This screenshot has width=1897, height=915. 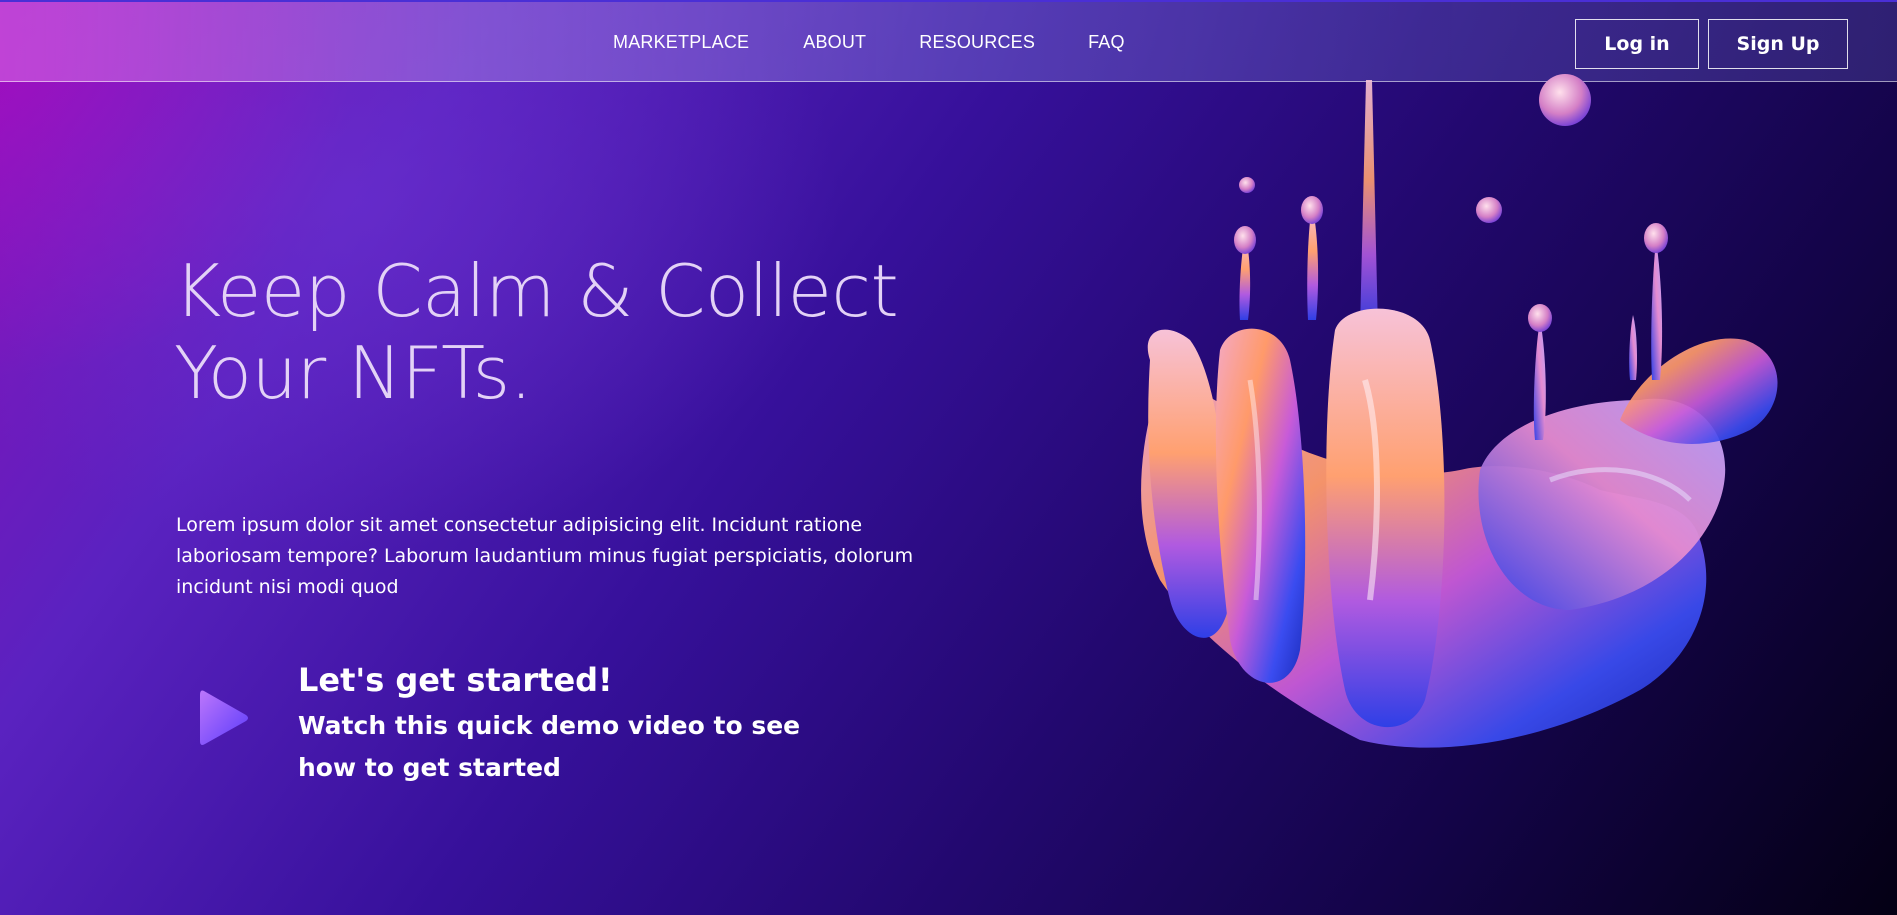 I want to click on hero-title: Keep Calm & Collect Your NFTs., so click(x=554, y=332).